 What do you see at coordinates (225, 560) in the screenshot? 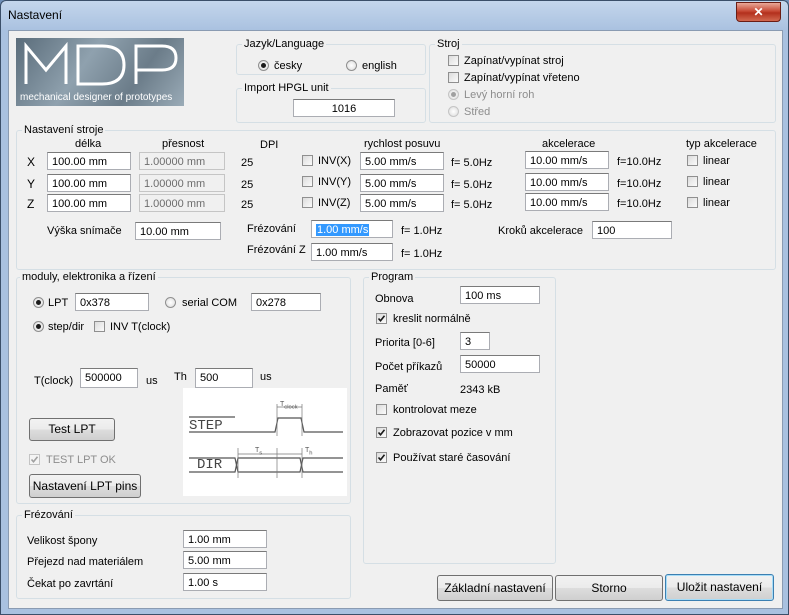
I see `over-material-input: 5.00 mm` at bounding box center [225, 560].